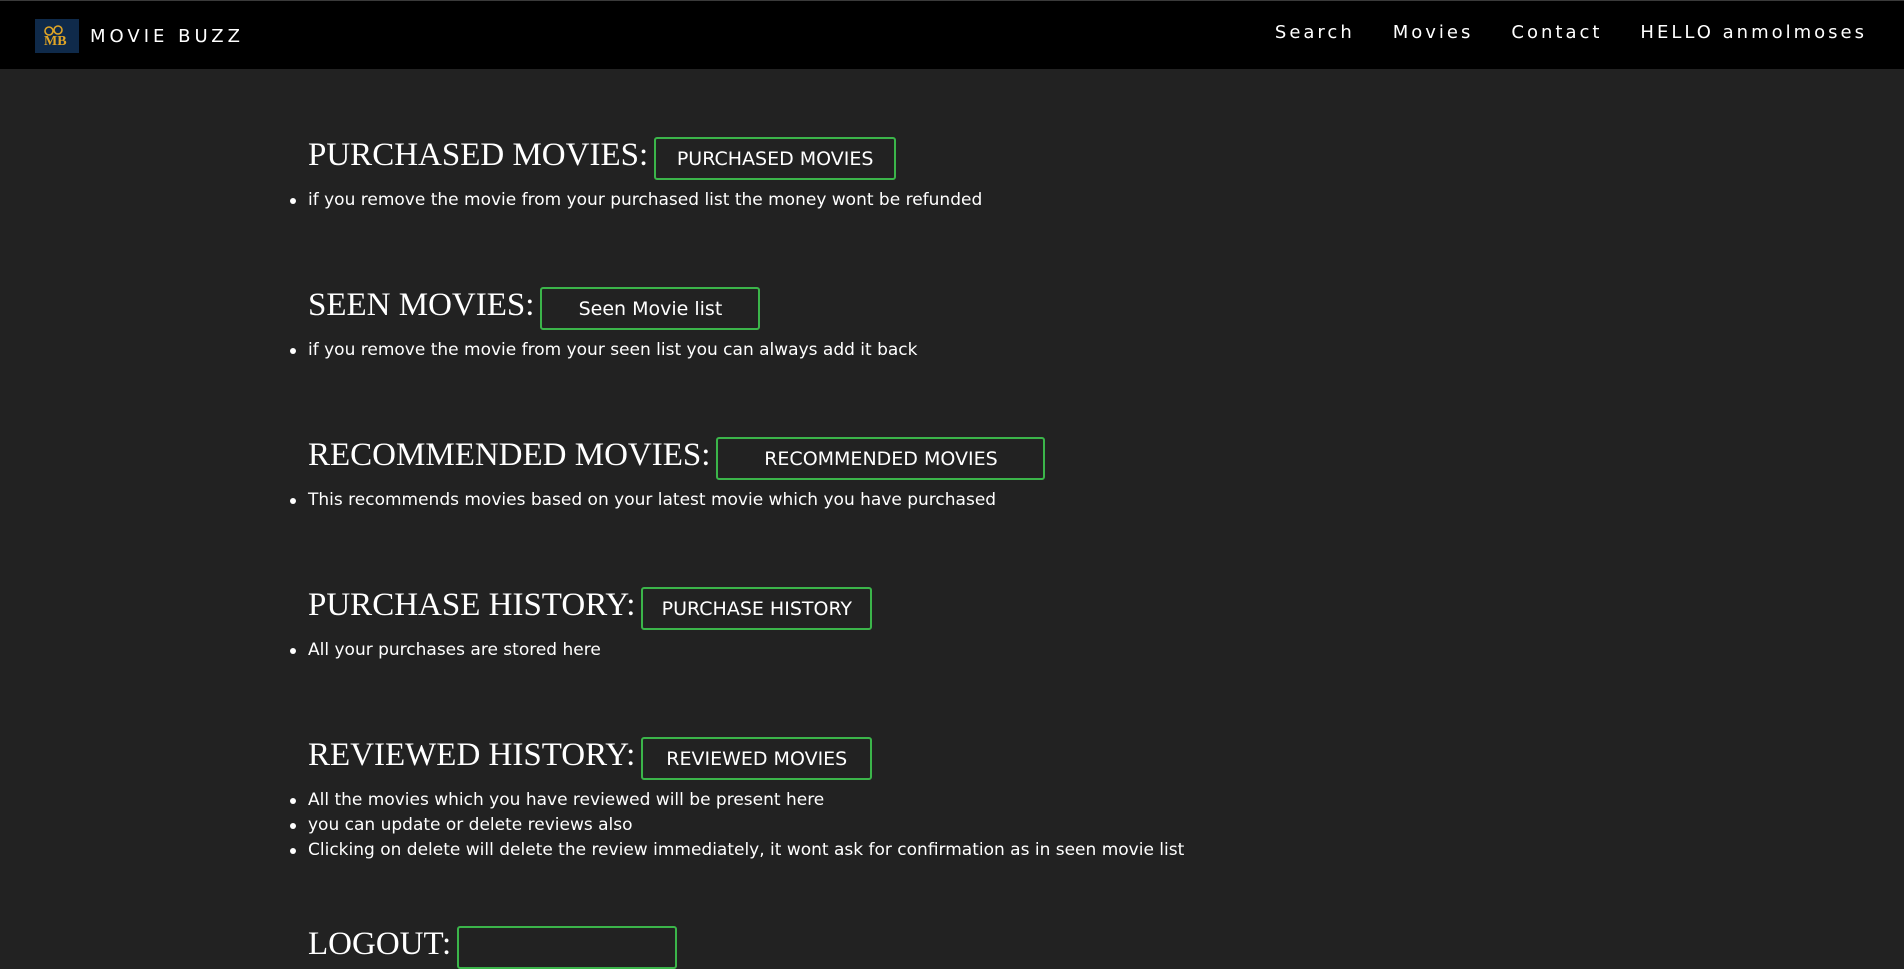 The height and width of the screenshot is (969, 1904). I want to click on section-heading: PURCHASED MOVIES:, so click(478, 154).